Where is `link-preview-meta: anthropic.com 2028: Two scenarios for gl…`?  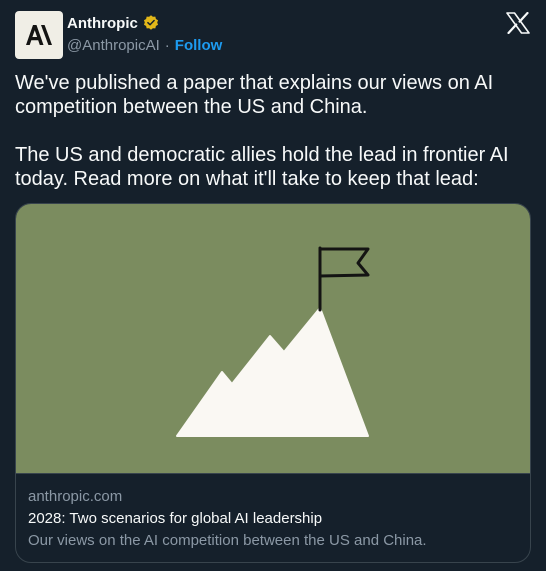
link-preview-meta: anthropic.com 2028: Two scenarios for gl… is located at coordinates (273, 512).